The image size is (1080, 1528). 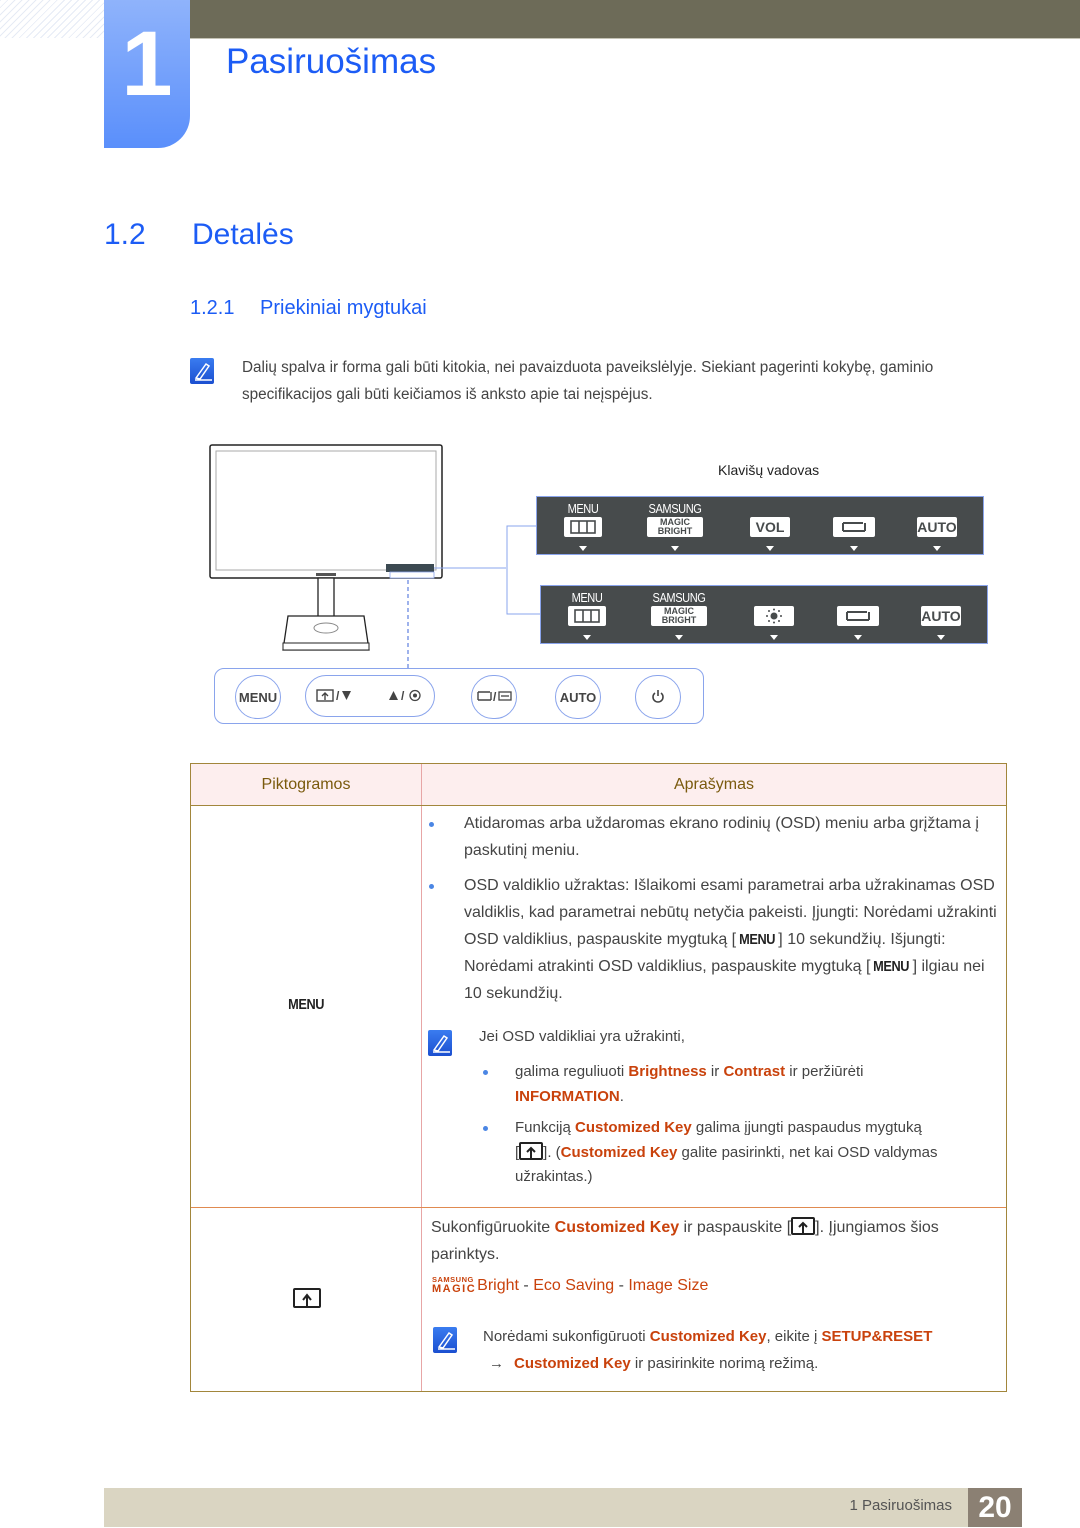 I want to click on chapter-number: 1, so click(x=147, y=64).